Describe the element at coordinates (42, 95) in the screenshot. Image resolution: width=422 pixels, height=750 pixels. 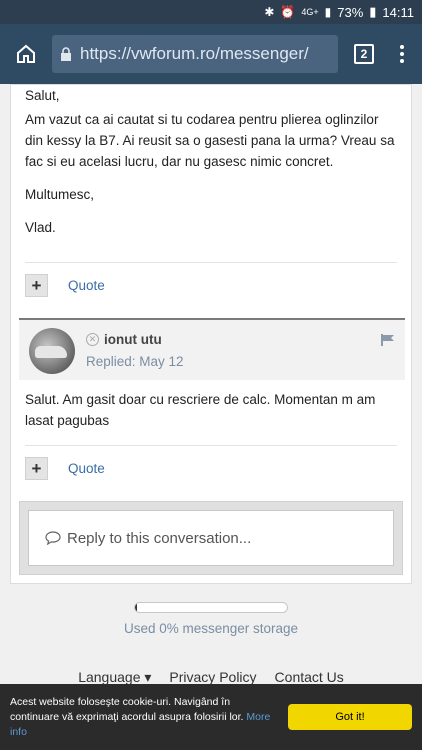
I see `message-greeting: Salut,` at that location.